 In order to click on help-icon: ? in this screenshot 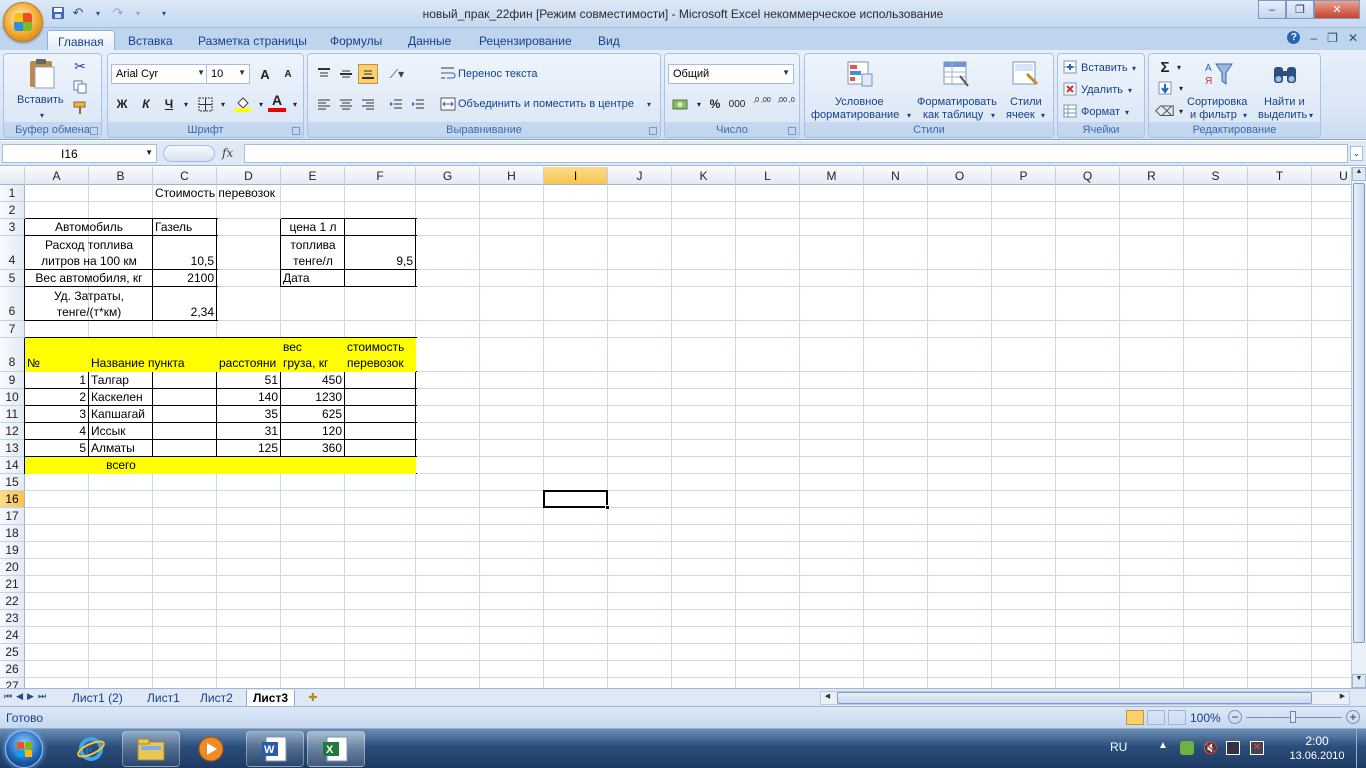, I will do `click(1294, 37)`.